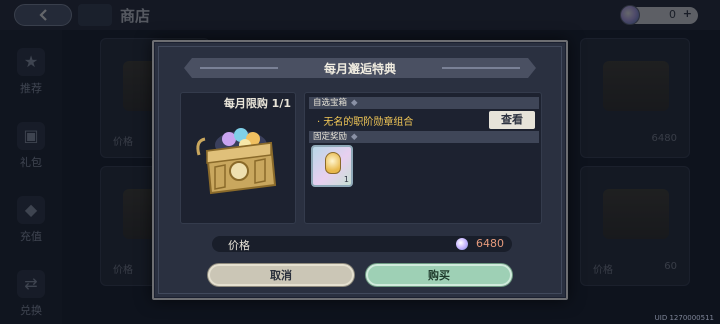  Describe the element at coordinates (424, 137) in the screenshot. I see `fixed-rewards-header: 固定奖励 ◆` at that location.